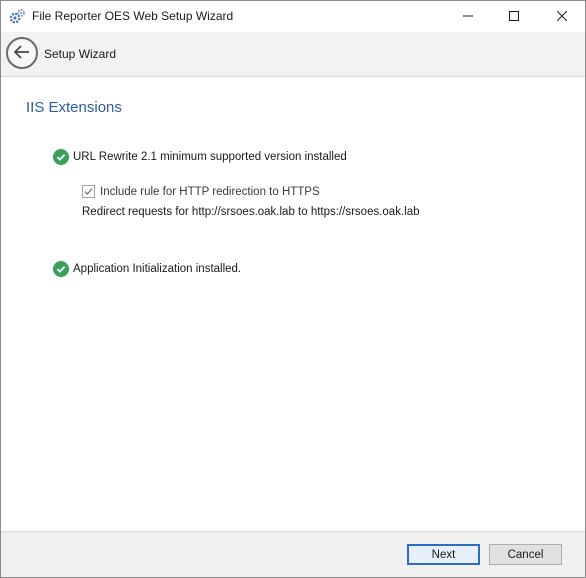 This screenshot has height=578, width=586. I want to click on checkmark-icon, so click(88, 191).